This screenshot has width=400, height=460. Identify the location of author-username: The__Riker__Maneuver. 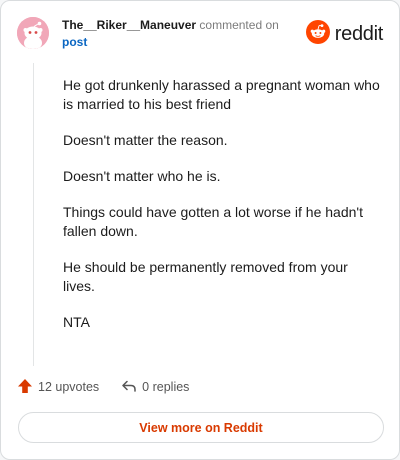
(129, 25).